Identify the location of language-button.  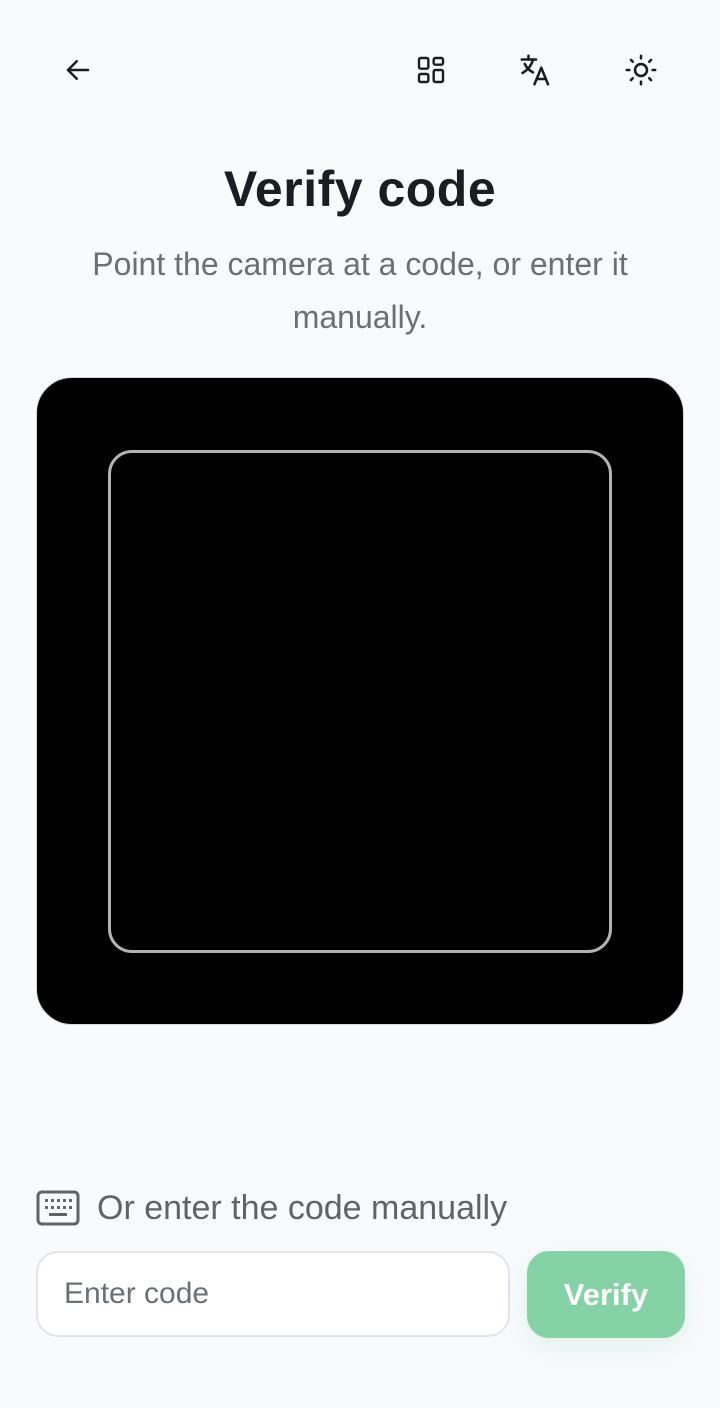
(536, 70).